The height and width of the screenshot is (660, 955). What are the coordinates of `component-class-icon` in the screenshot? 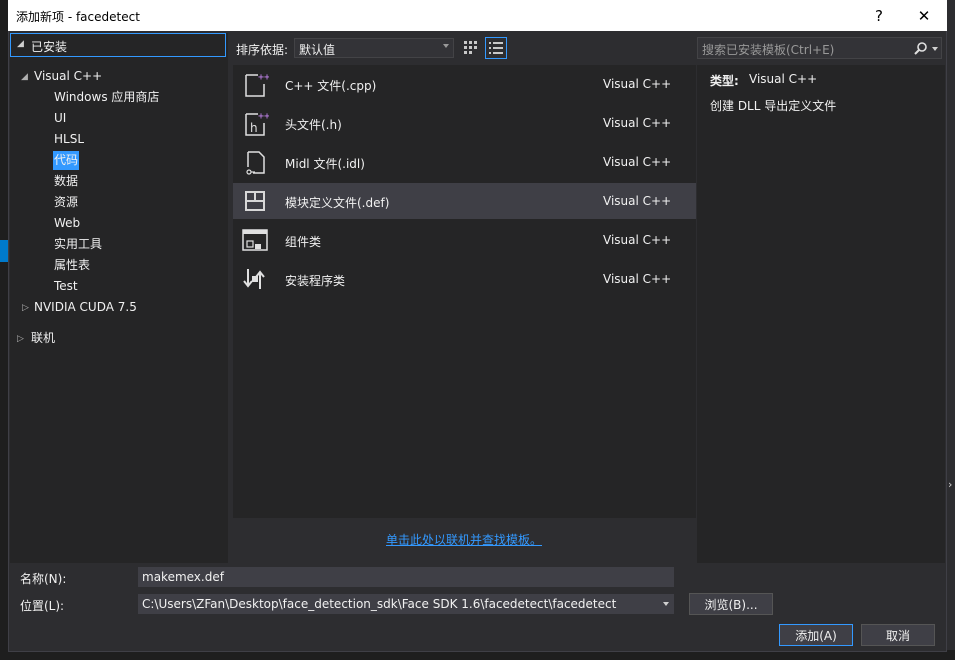 It's located at (255, 240).